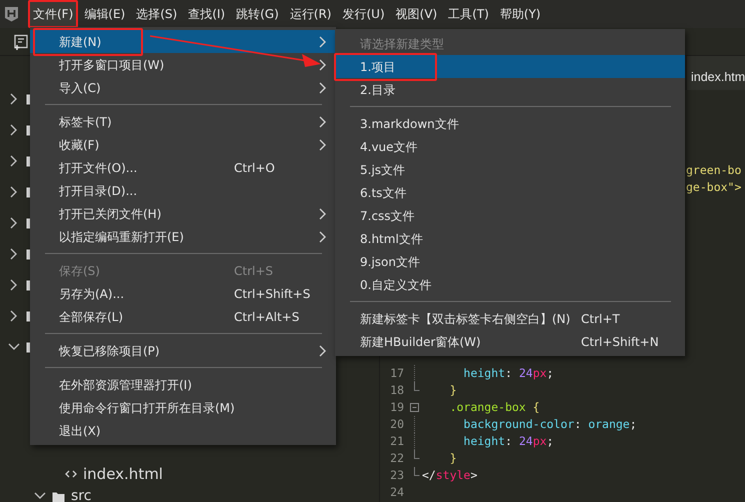 Image resolution: width=745 pixels, height=502 pixels. What do you see at coordinates (71, 474) in the screenshot?
I see `code-file-icon` at bounding box center [71, 474].